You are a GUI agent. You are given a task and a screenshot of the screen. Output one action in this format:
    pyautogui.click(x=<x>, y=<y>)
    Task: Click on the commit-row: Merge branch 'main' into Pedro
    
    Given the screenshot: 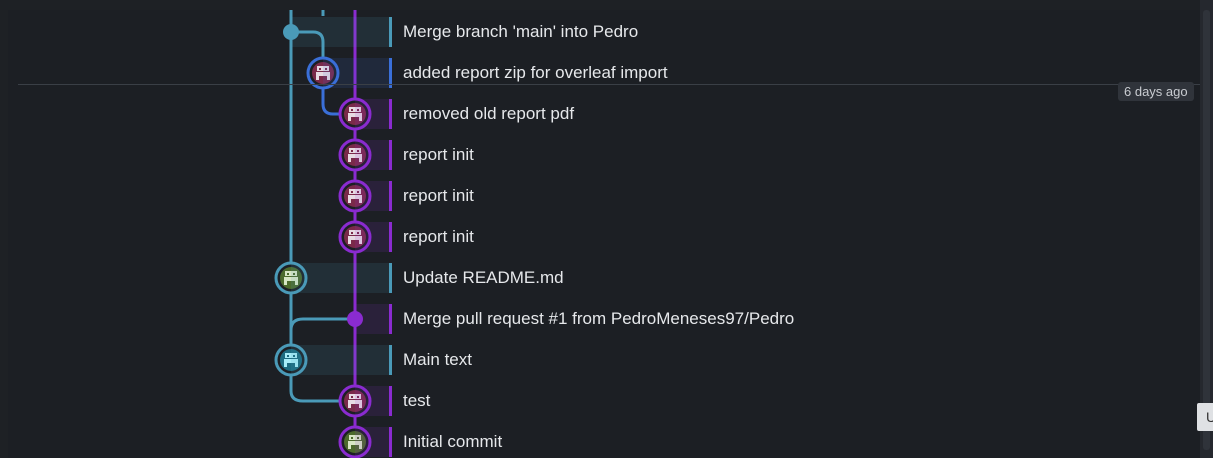 What is the action you would take?
    pyautogui.click(x=604, y=31)
    